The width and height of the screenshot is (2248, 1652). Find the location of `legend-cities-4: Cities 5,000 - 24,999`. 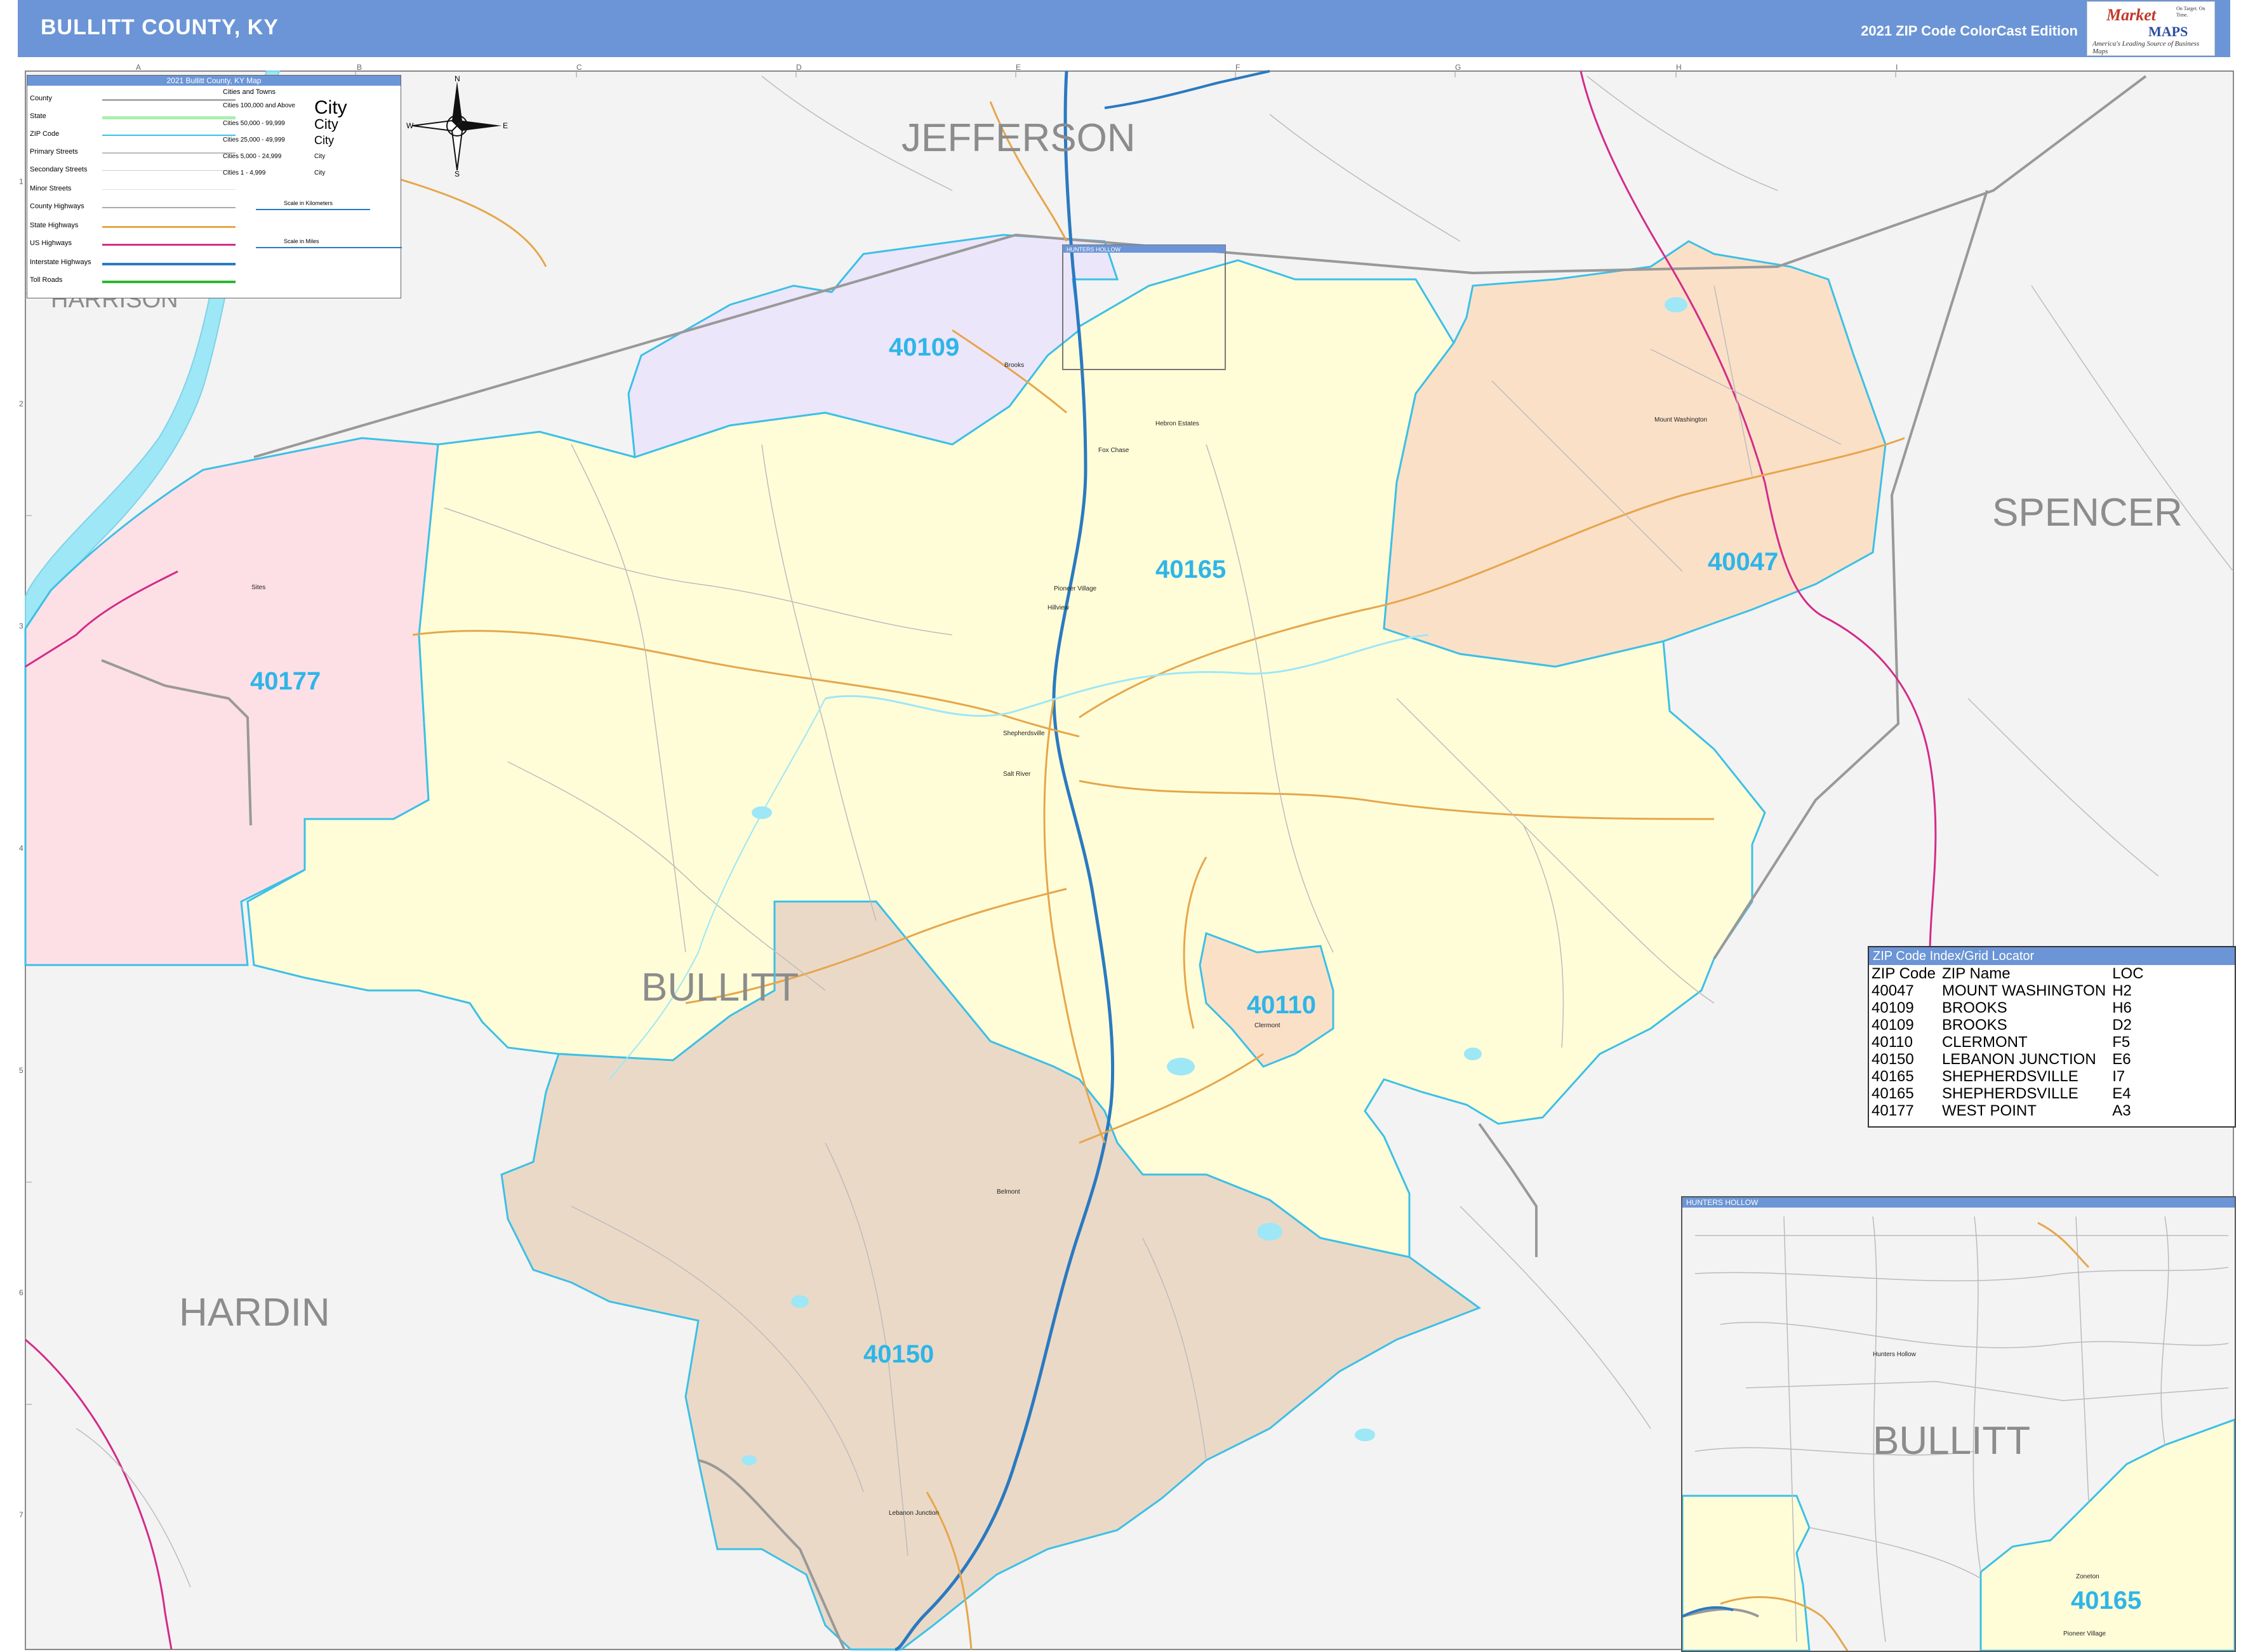

legend-cities-4: Cities 5,000 - 24,999 is located at coordinates (252, 156).